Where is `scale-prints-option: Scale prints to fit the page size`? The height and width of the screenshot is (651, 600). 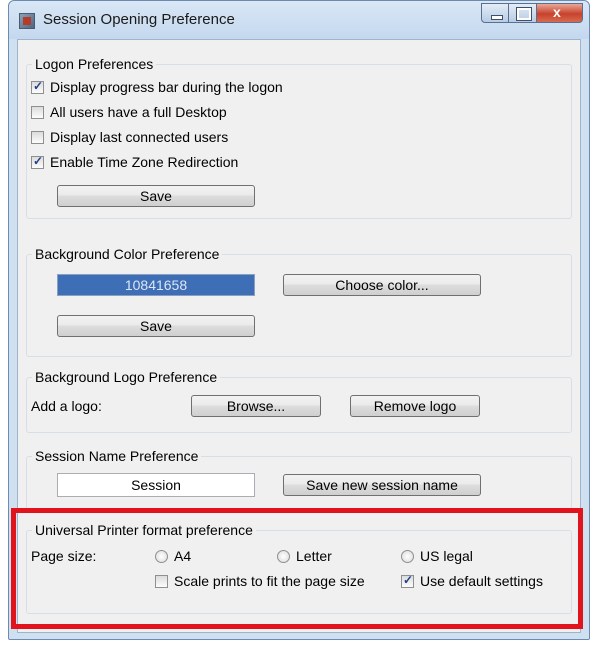 scale-prints-option: Scale prints to fit the page size is located at coordinates (260, 581).